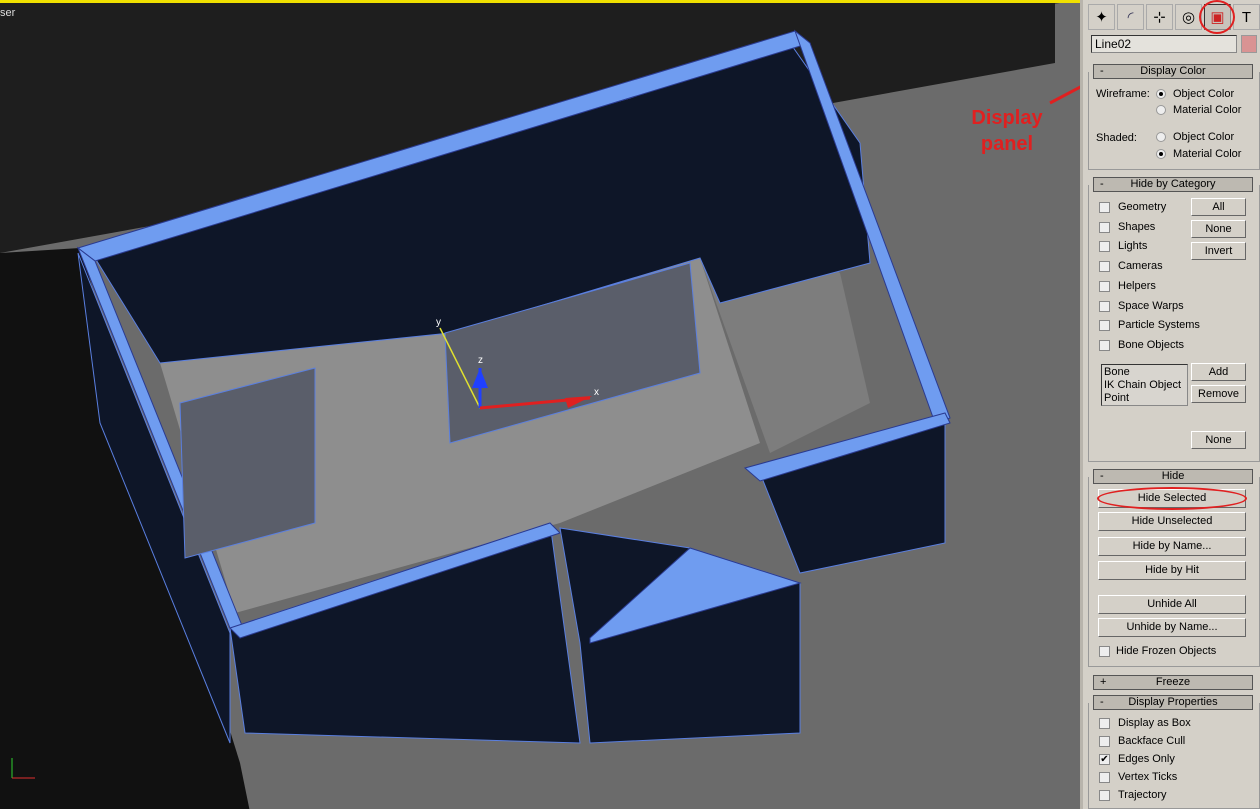 This screenshot has width=1260, height=809. What do you see at coordinates (1152, 741) in the screenshot?
I see `display-property-label: Backface Cull` at bounding box center [1152, 741].